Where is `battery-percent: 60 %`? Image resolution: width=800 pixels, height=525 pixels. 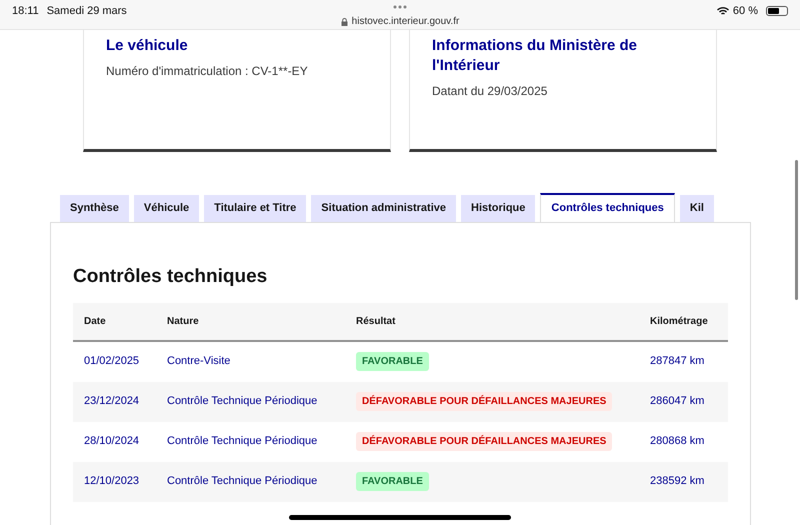
battery-percent: 60 % is located at coordinates (745, 11).